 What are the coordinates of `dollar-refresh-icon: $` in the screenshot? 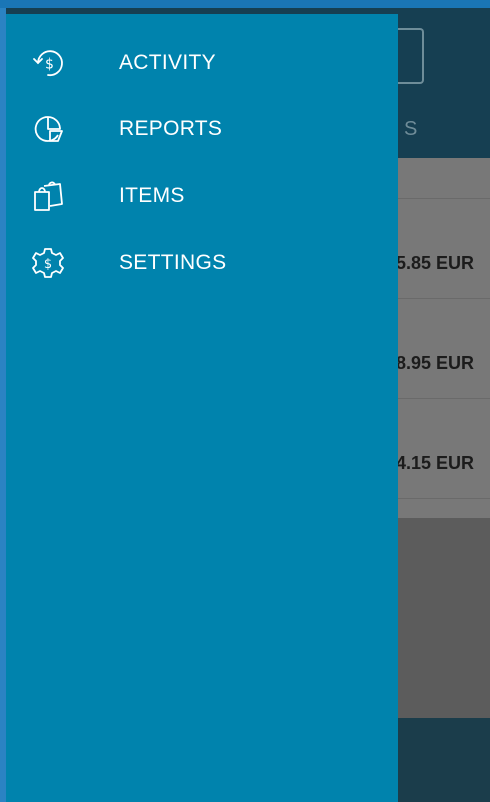 It's located at (48, 63).